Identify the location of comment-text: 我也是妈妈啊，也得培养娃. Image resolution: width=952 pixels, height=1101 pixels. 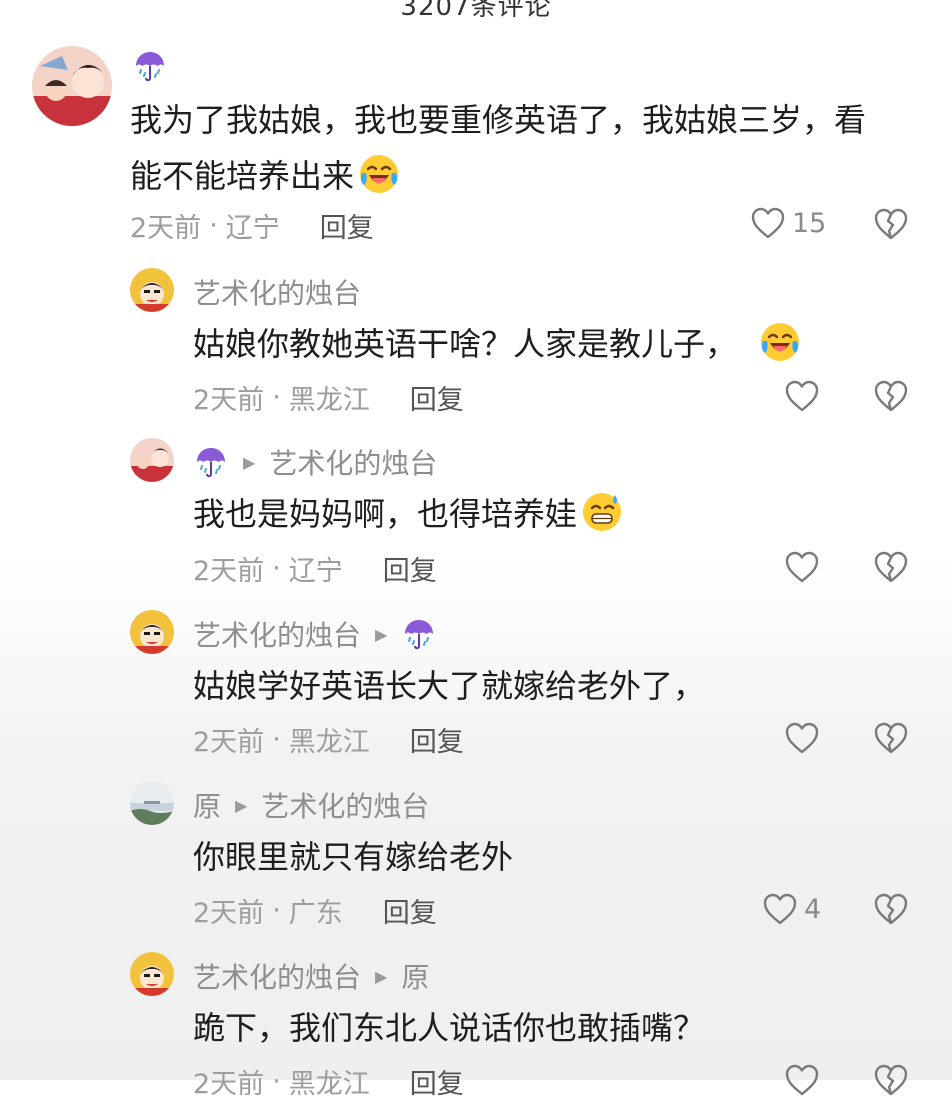
(408, 514).